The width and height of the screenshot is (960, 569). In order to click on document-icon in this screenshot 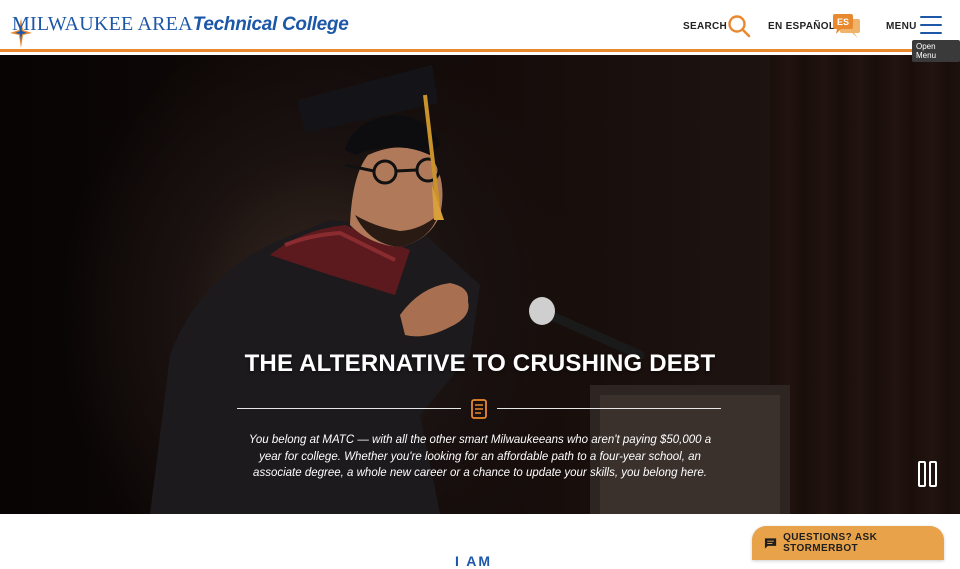, I will do `click(479, 409)`.